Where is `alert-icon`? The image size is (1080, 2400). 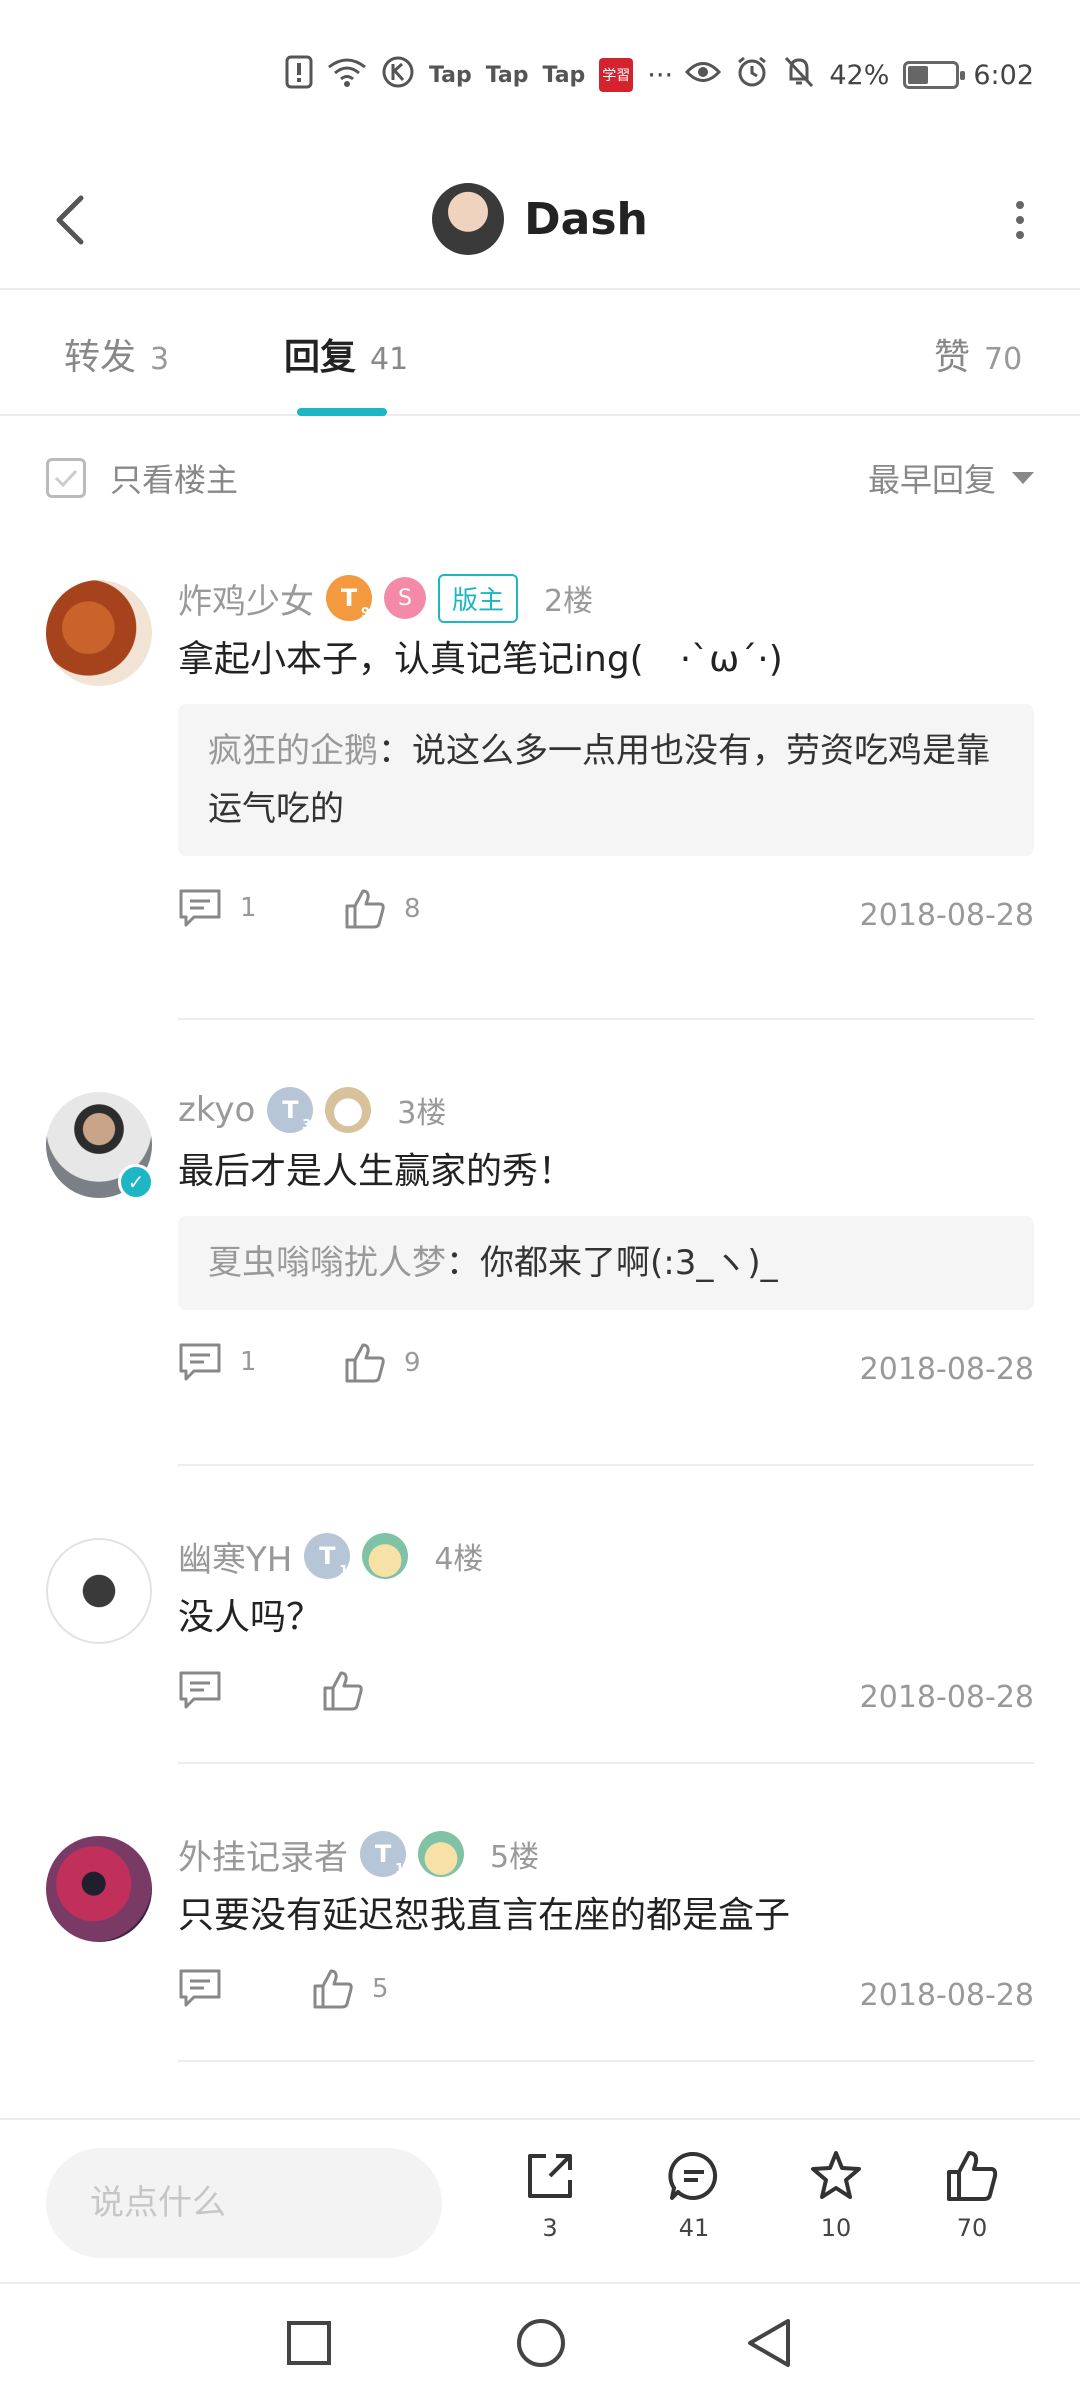 alert-icon is located at coordinates (299, 75).